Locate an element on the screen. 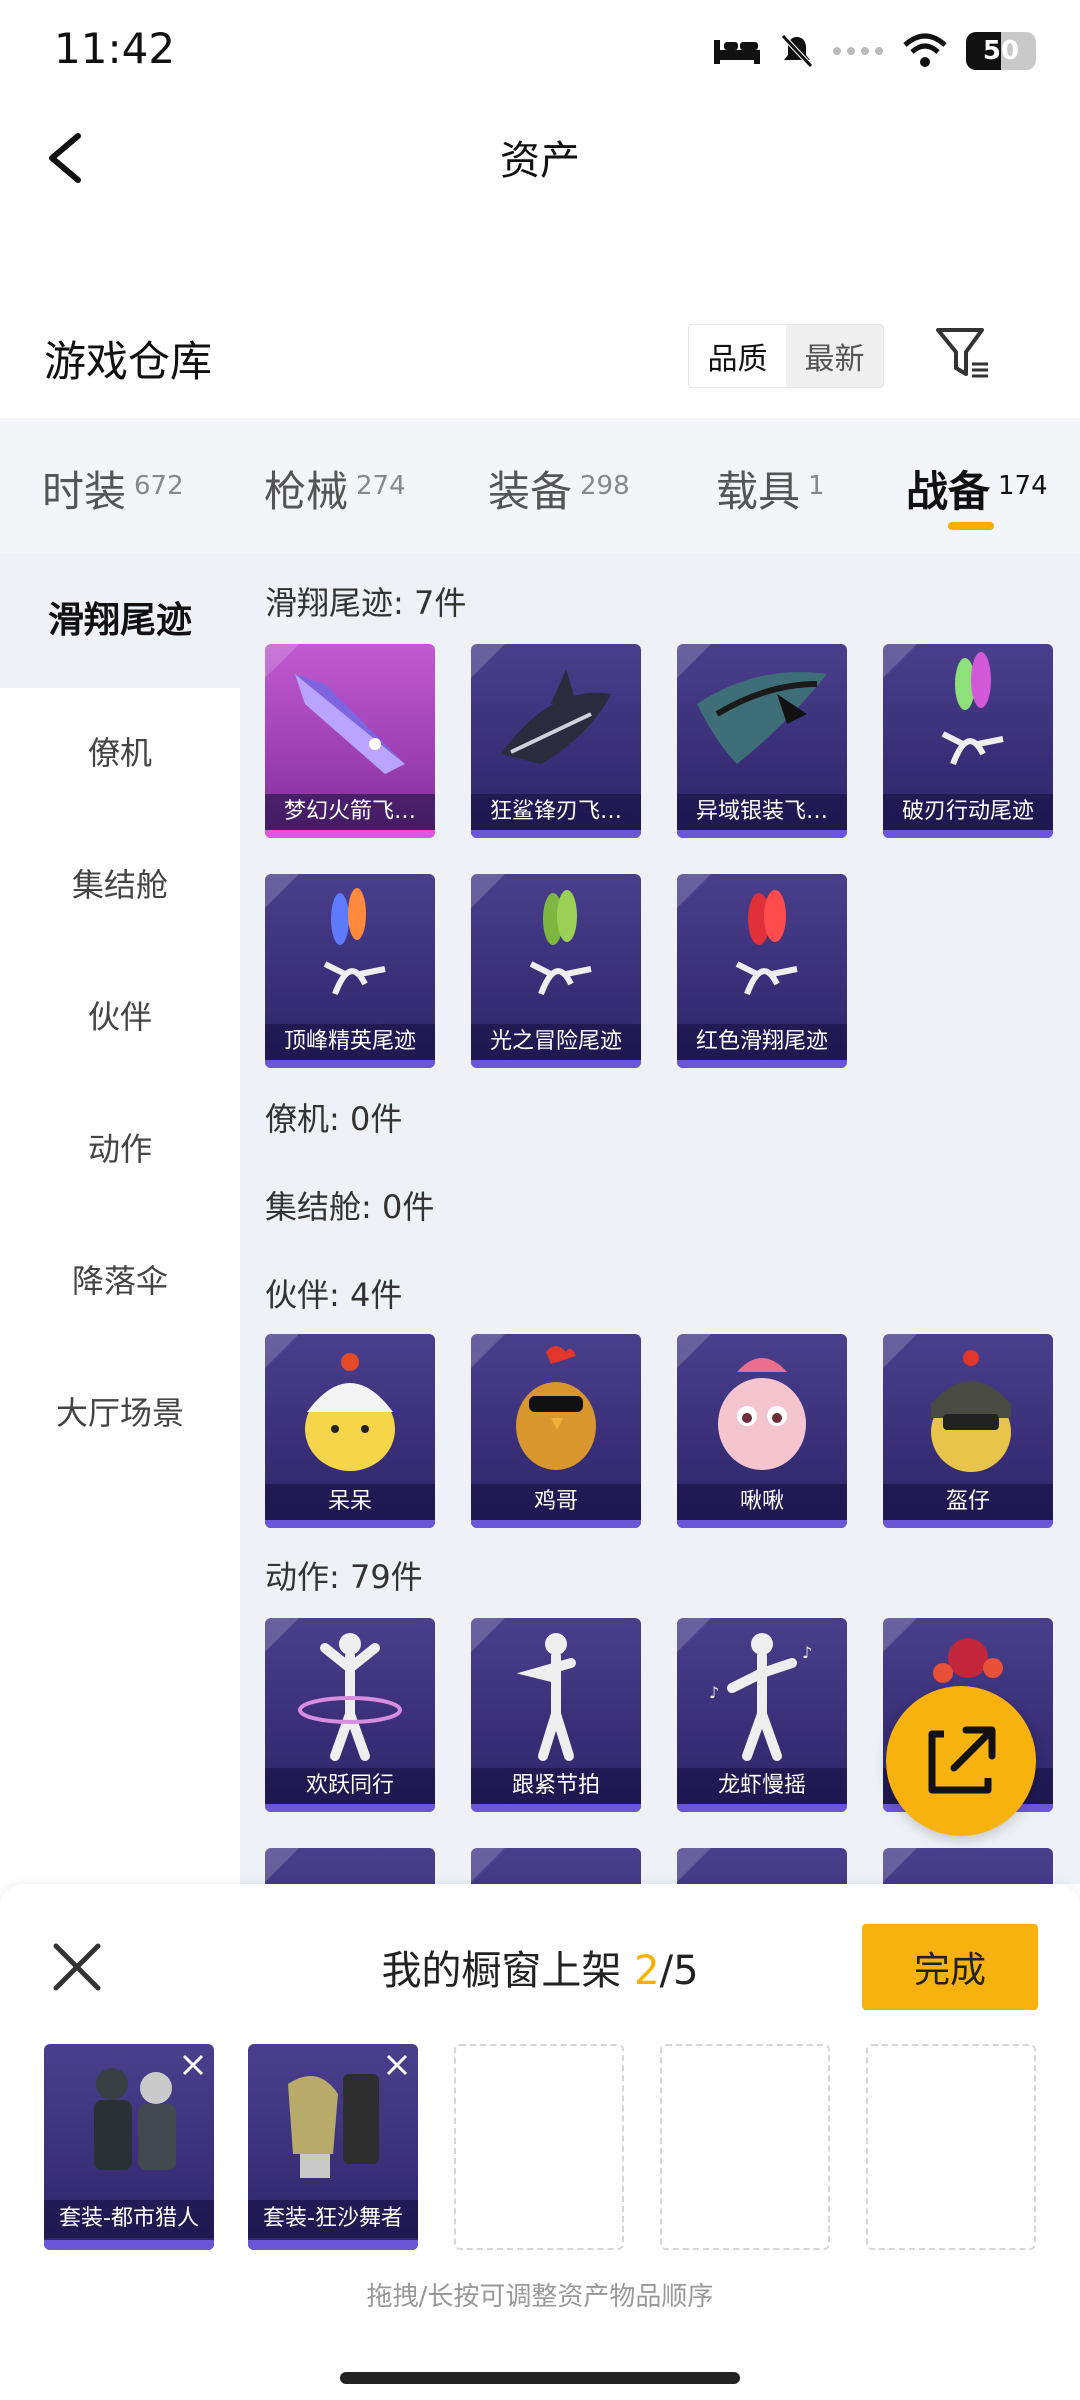 Image resolution: width=1080 pixels, height=2400 pixels. asset-card: 破刃行动尾迹 is located at coordinates (968, 741).